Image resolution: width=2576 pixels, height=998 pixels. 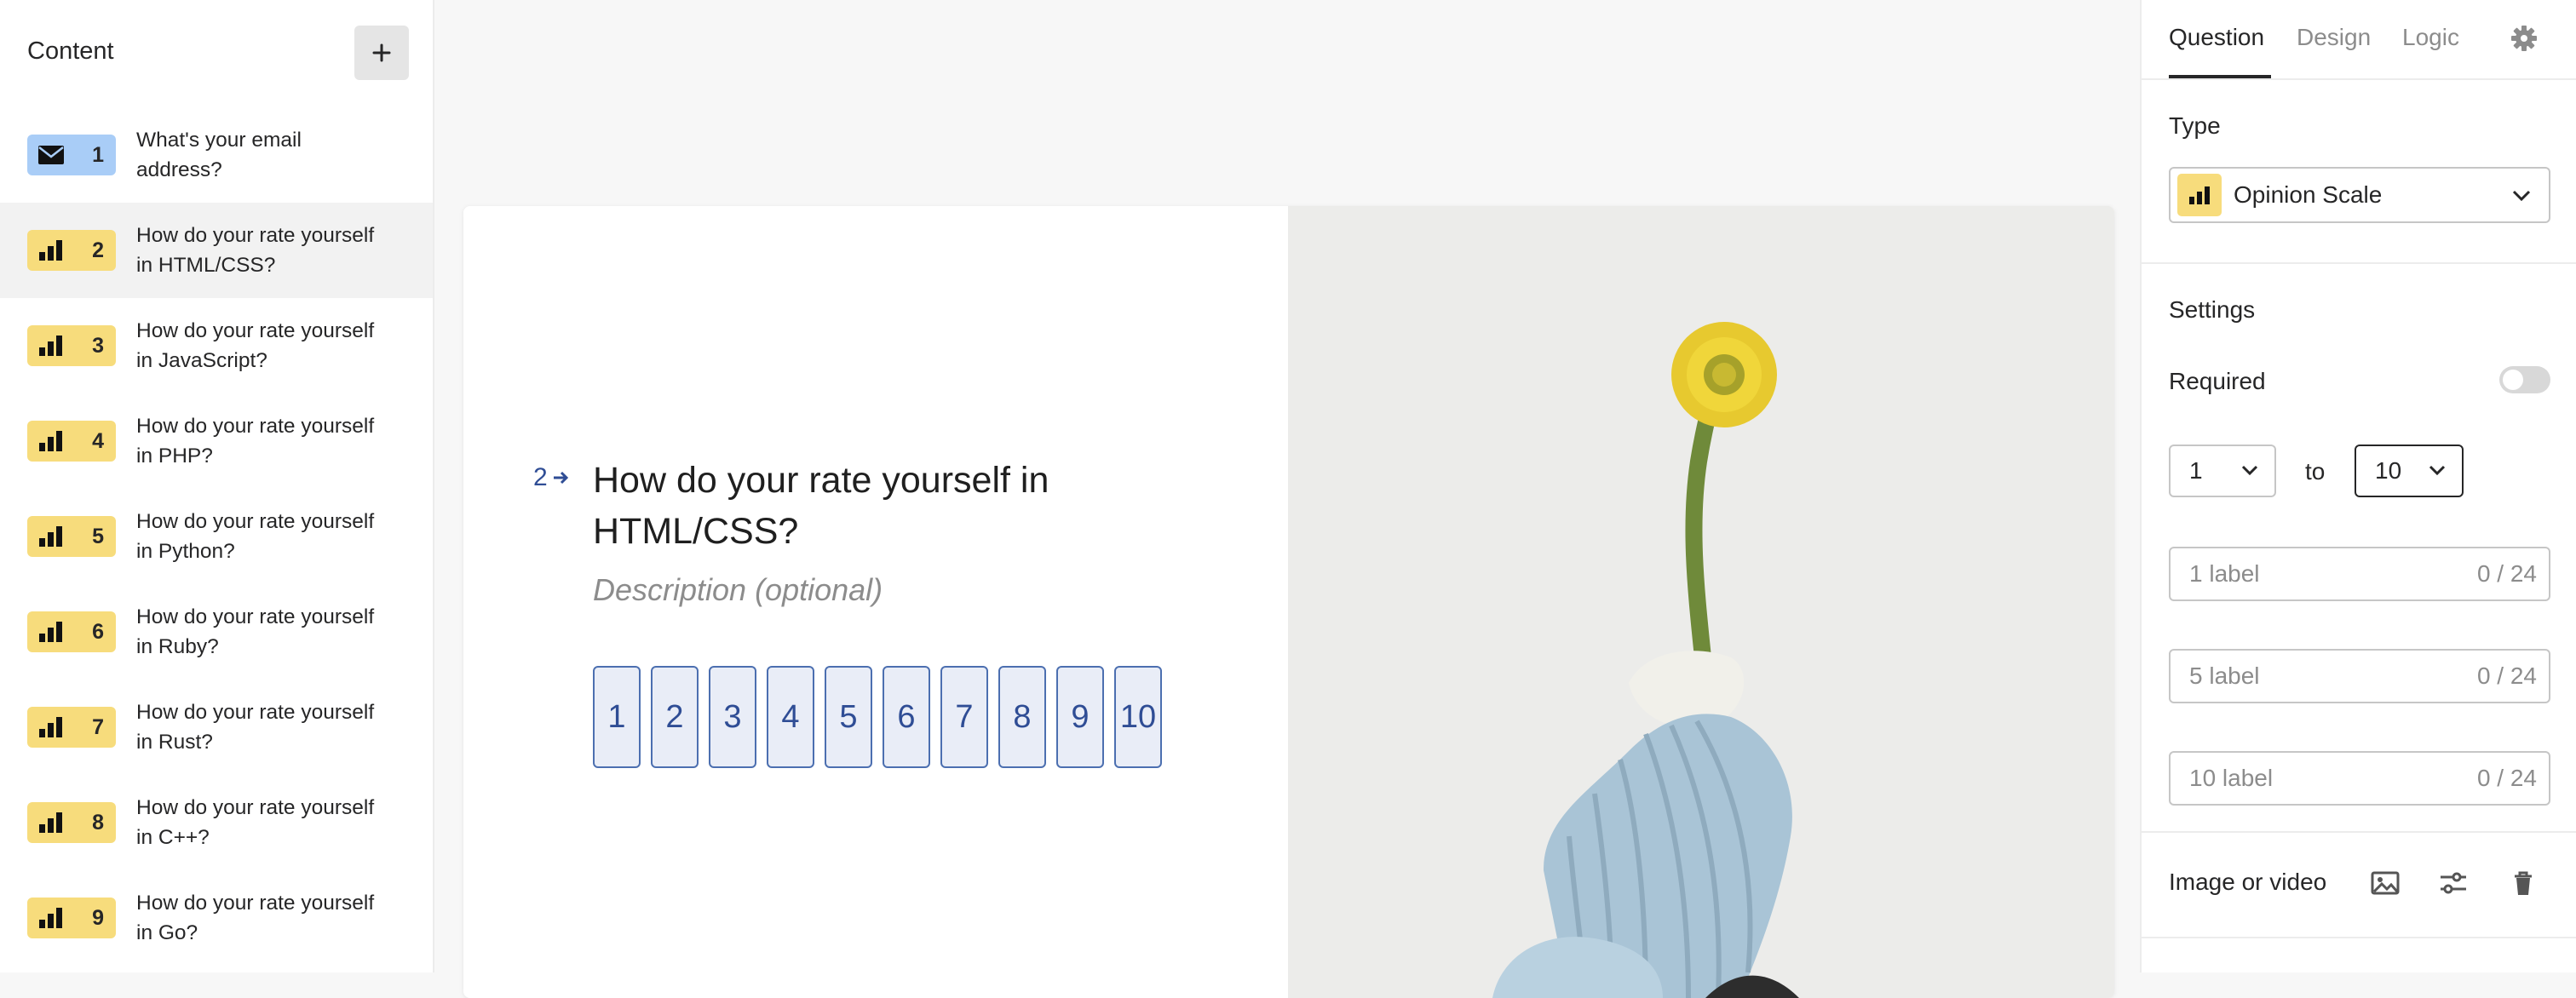 I want to click on tab-logic: Logic, so click(x=2431, y=37).